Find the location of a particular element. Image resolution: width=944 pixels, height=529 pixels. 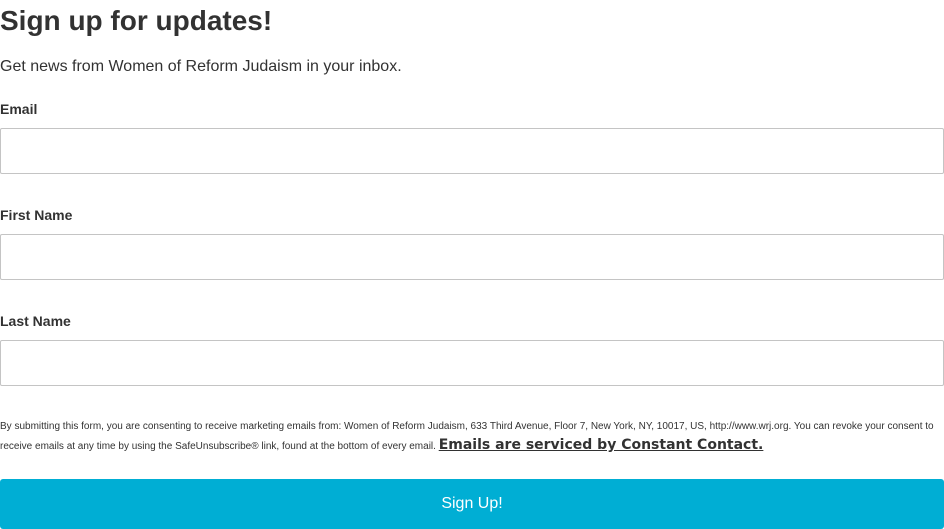

first-name-label: First Name is located at coordinates (36, 215).